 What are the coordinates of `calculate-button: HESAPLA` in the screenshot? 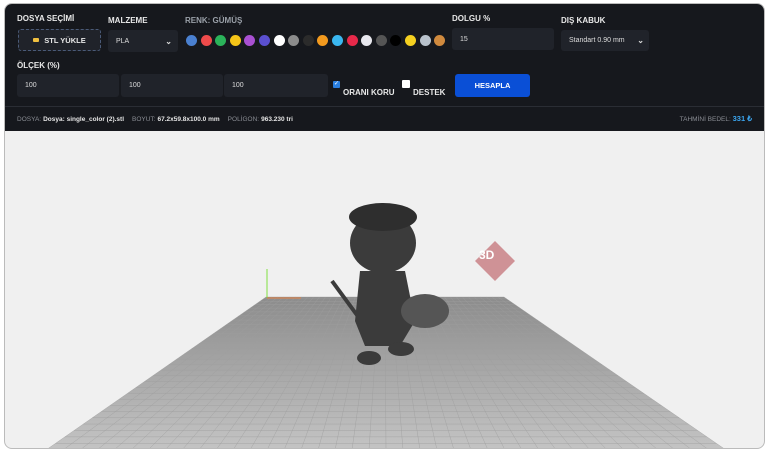 It's located at (492, 85).